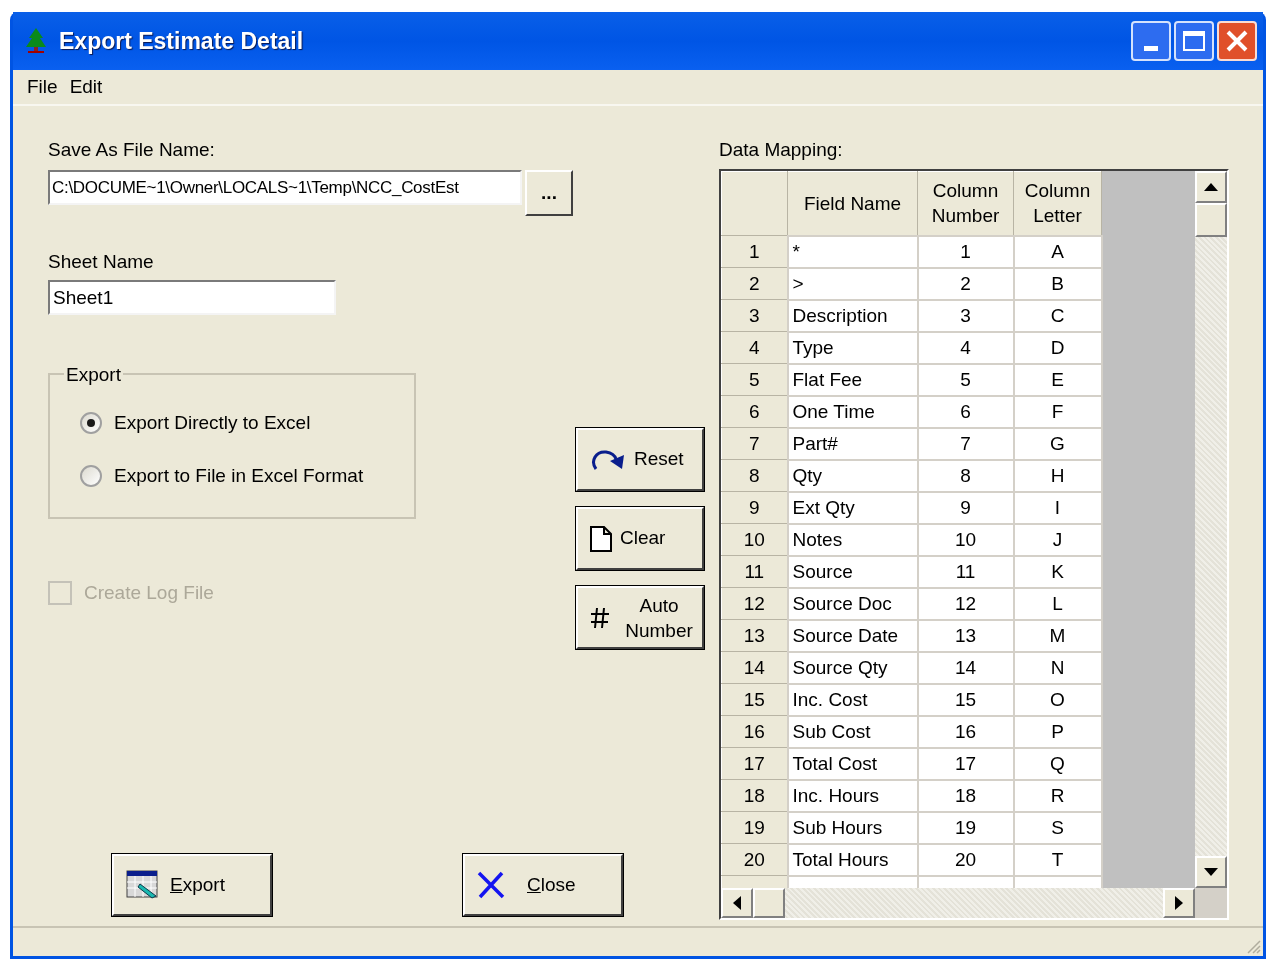 This screenshot has height=961, width=1268. Describe the element at coordinates (754, 571) in the screenshot. I see `row-header: 11` at that location.